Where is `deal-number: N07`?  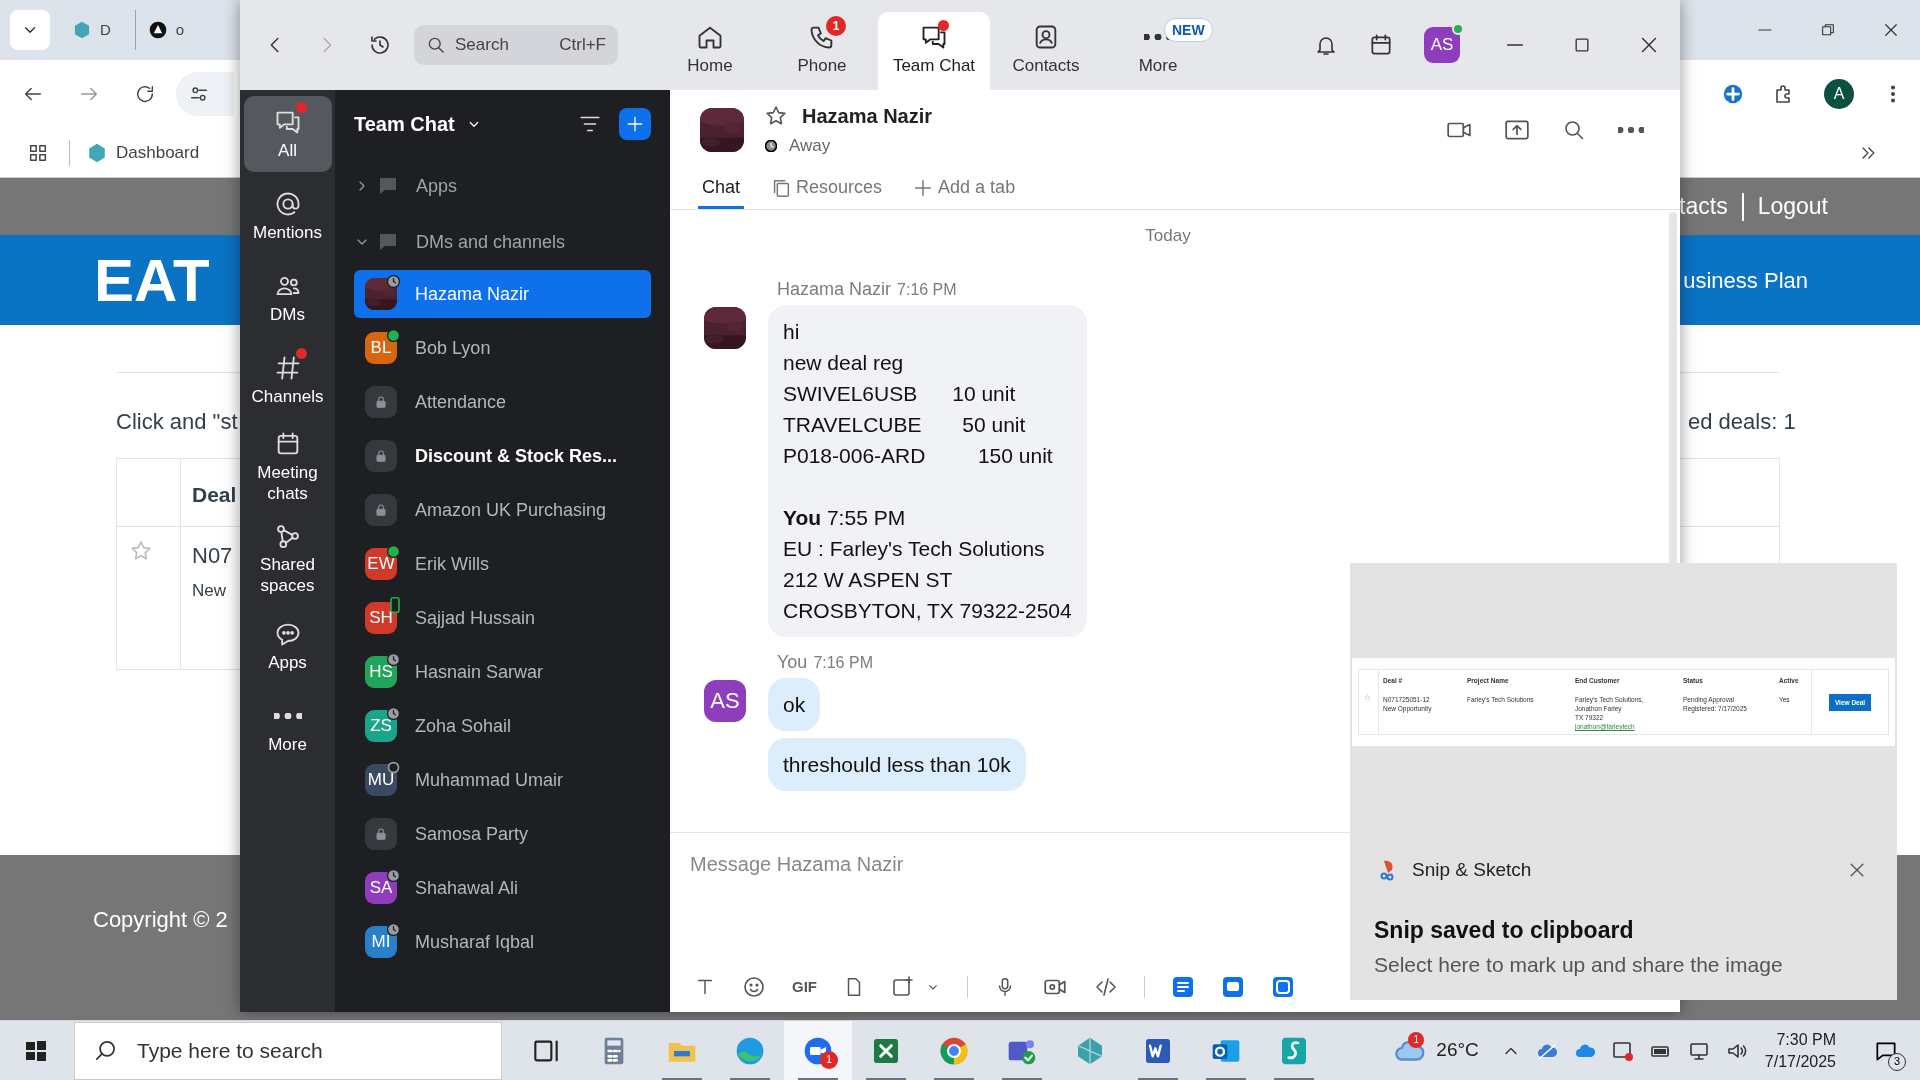 deal-number: N07 is located at coordinates (212, 556).